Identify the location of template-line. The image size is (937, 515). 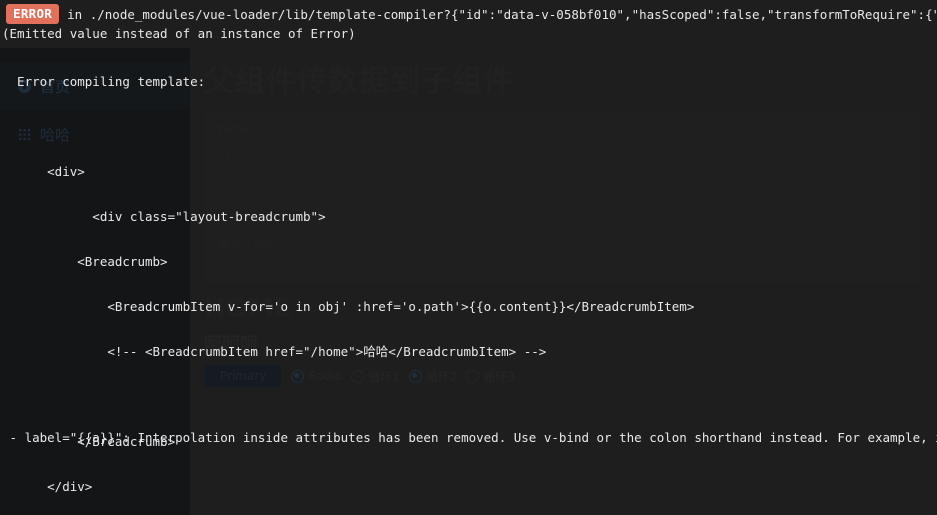
(469, 126).